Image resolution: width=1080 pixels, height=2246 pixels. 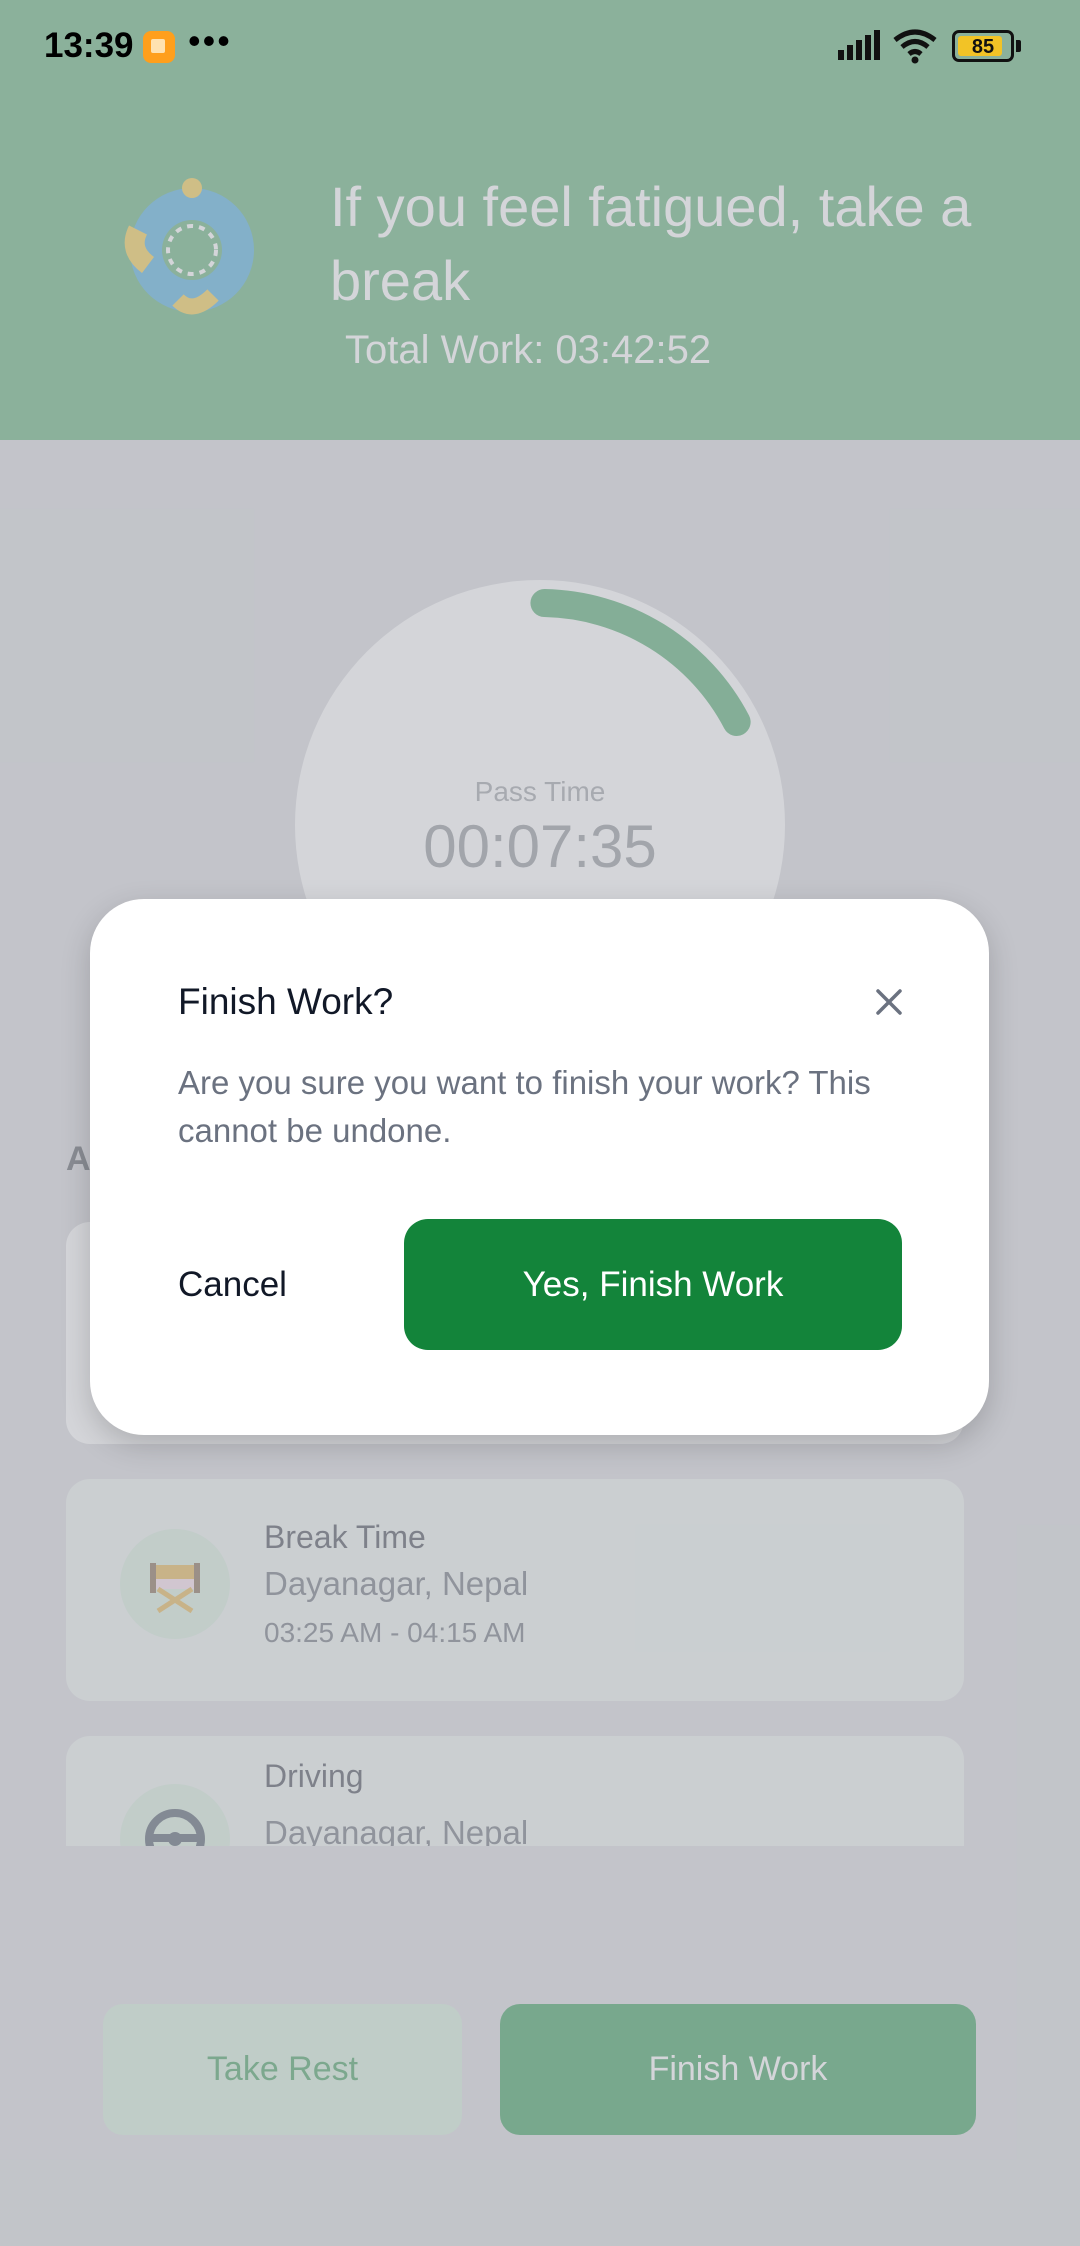 I want to click on status-time: 13:39, so click(x=89, y=45).